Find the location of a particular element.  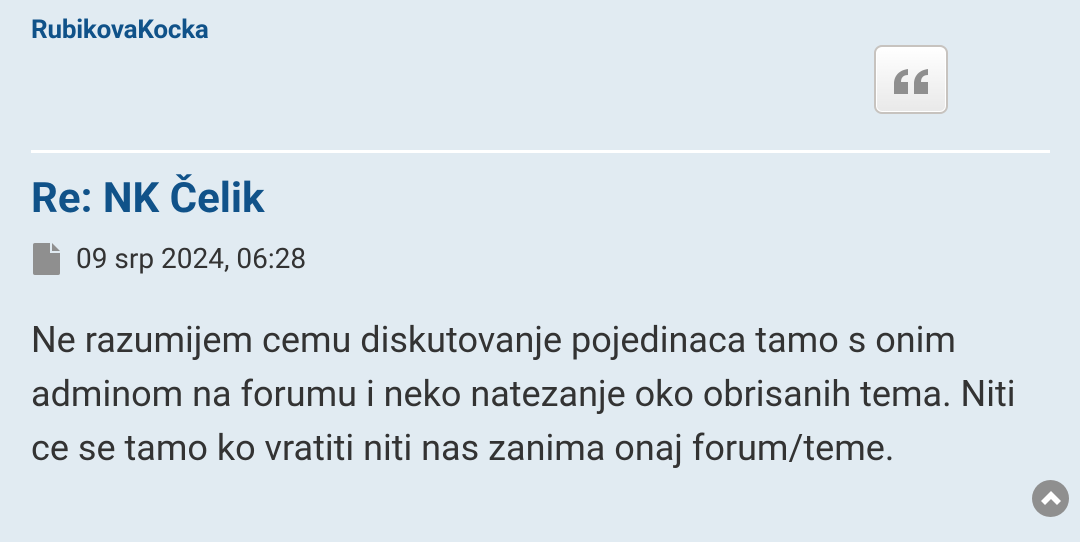

post-title: Re: NK Čelik is located at coordinates (147, 199).